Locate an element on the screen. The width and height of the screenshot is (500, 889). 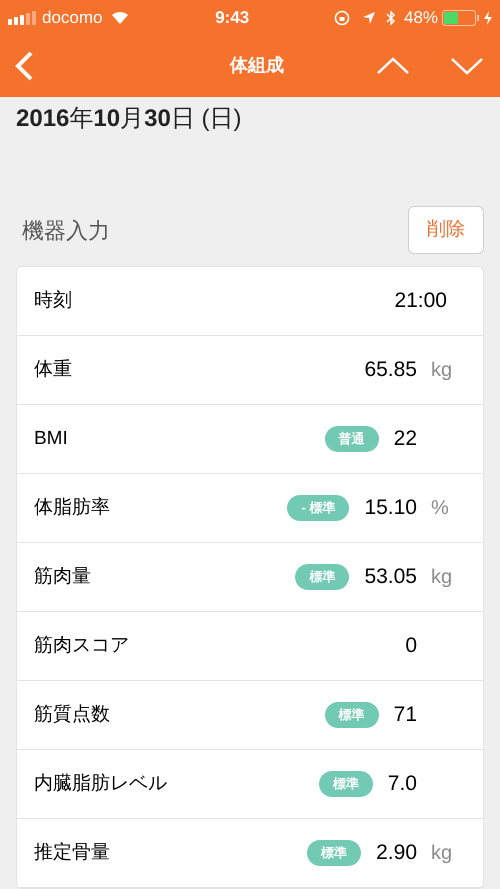
row-value: 15.10 is located at coordinates (390, 508).